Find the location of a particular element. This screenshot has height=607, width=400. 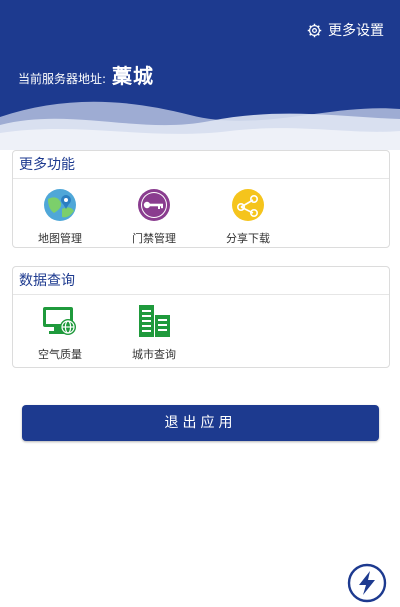

access-control-item: 门禁管理 is located at coordinates (154, 216).